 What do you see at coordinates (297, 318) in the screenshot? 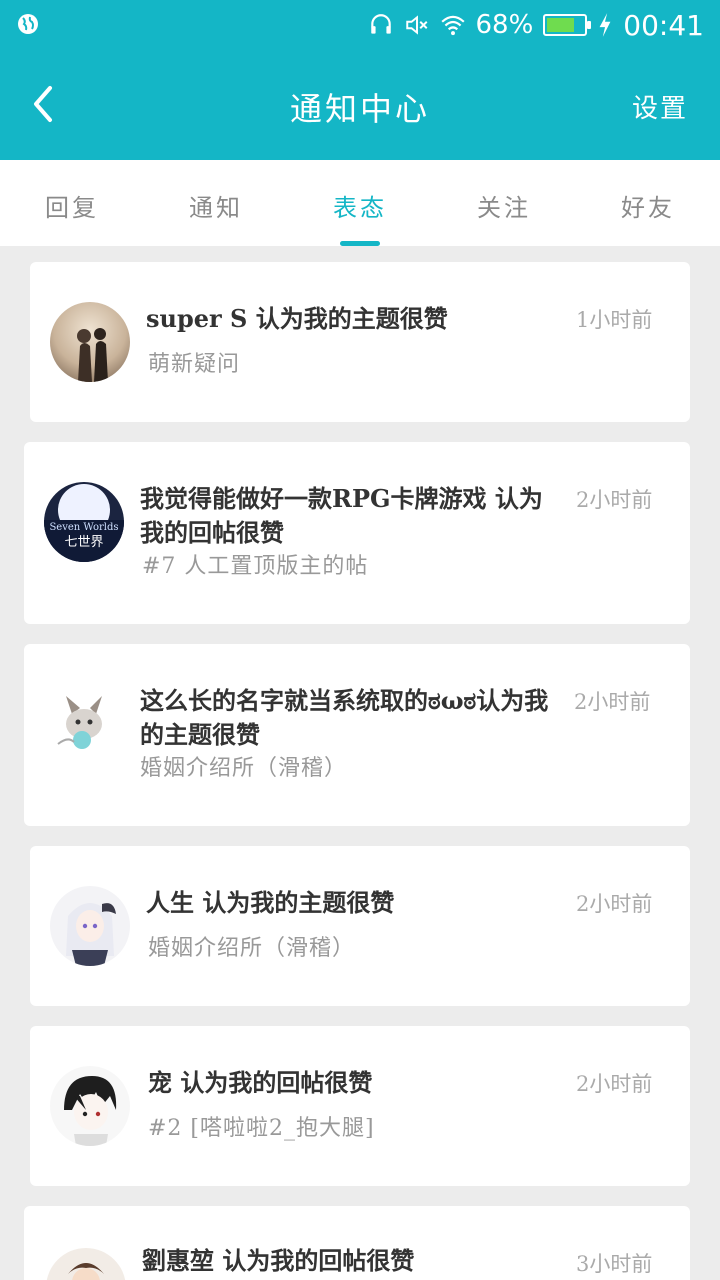
I see `notification-title: super S 认为我的主题很赞` at bounding box center [297, 318].